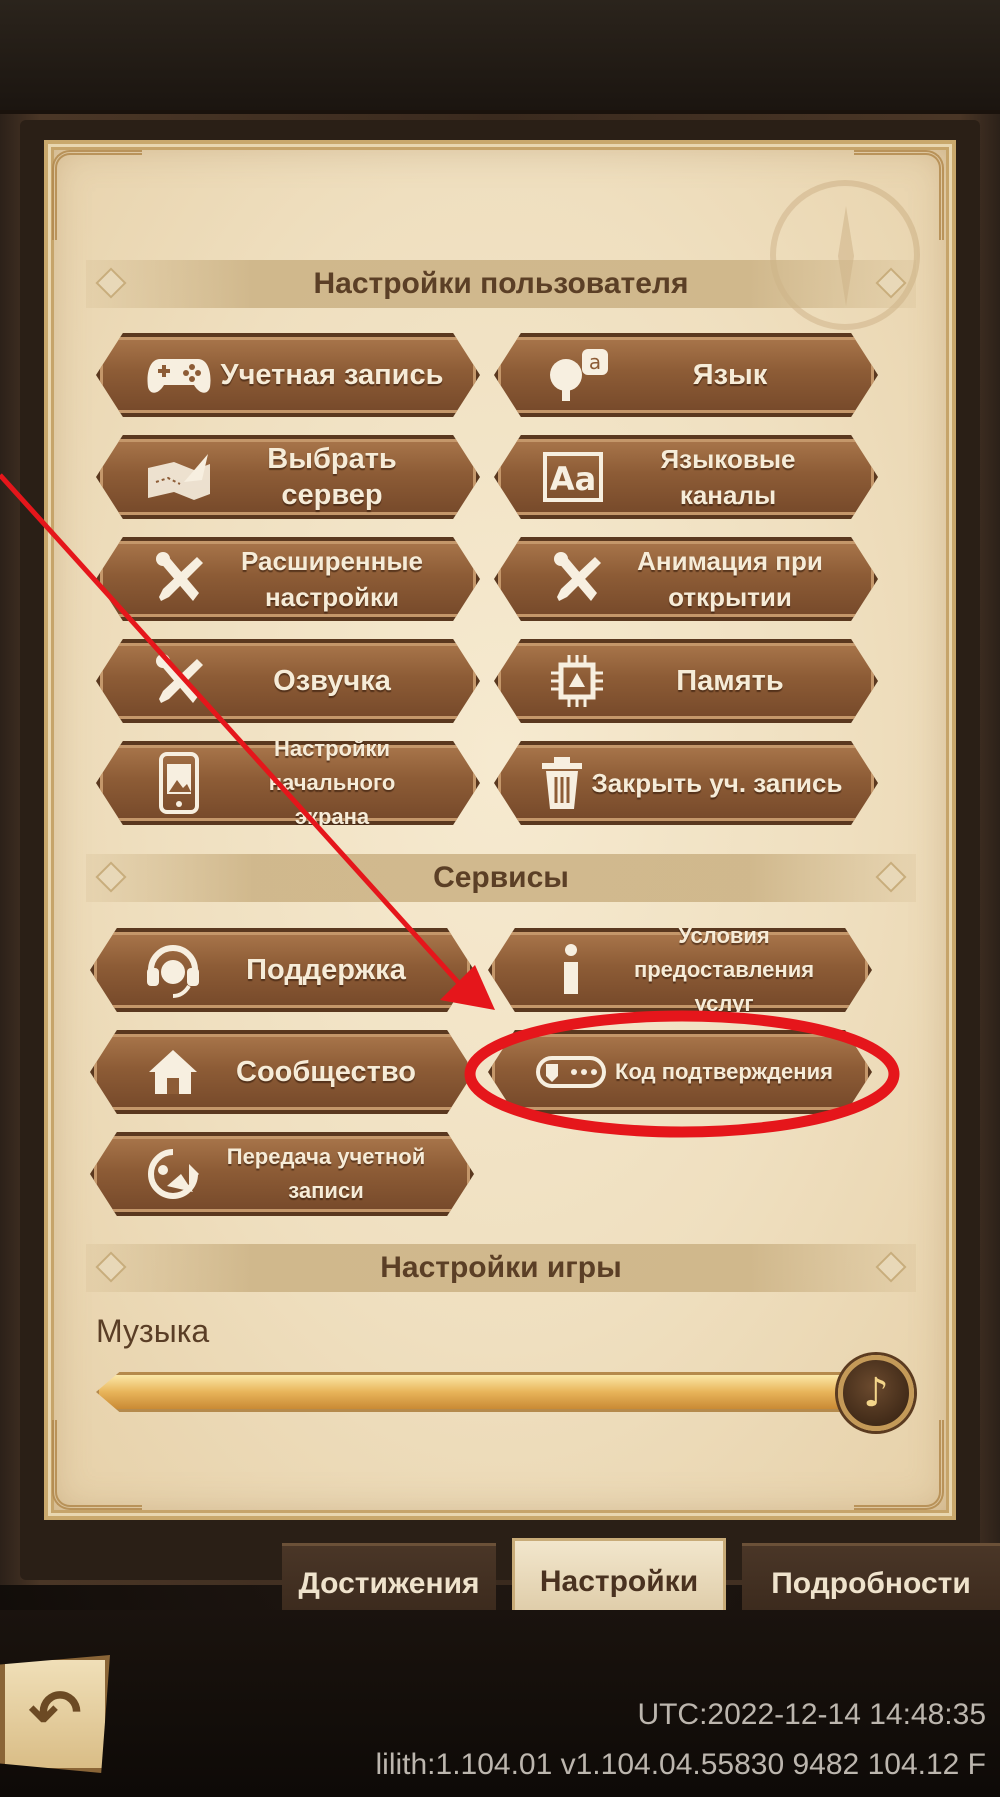  I want to click on voice-button: Озвучка, so click(288, 681).